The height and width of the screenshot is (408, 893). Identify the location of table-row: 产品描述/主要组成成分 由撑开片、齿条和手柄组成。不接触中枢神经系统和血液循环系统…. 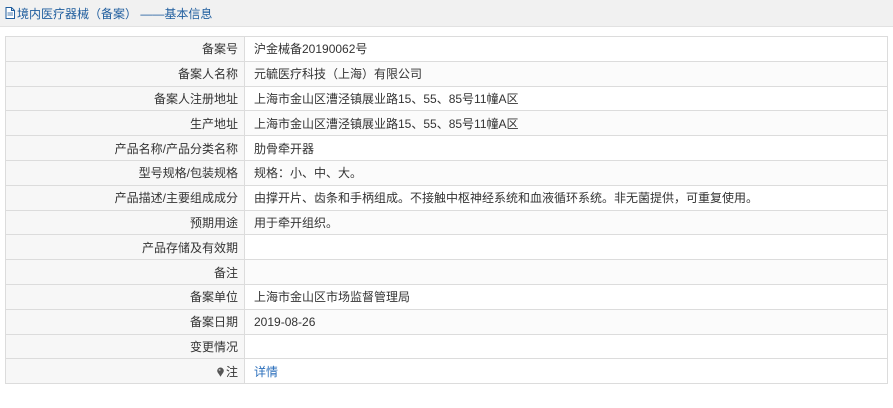
(446, 197).